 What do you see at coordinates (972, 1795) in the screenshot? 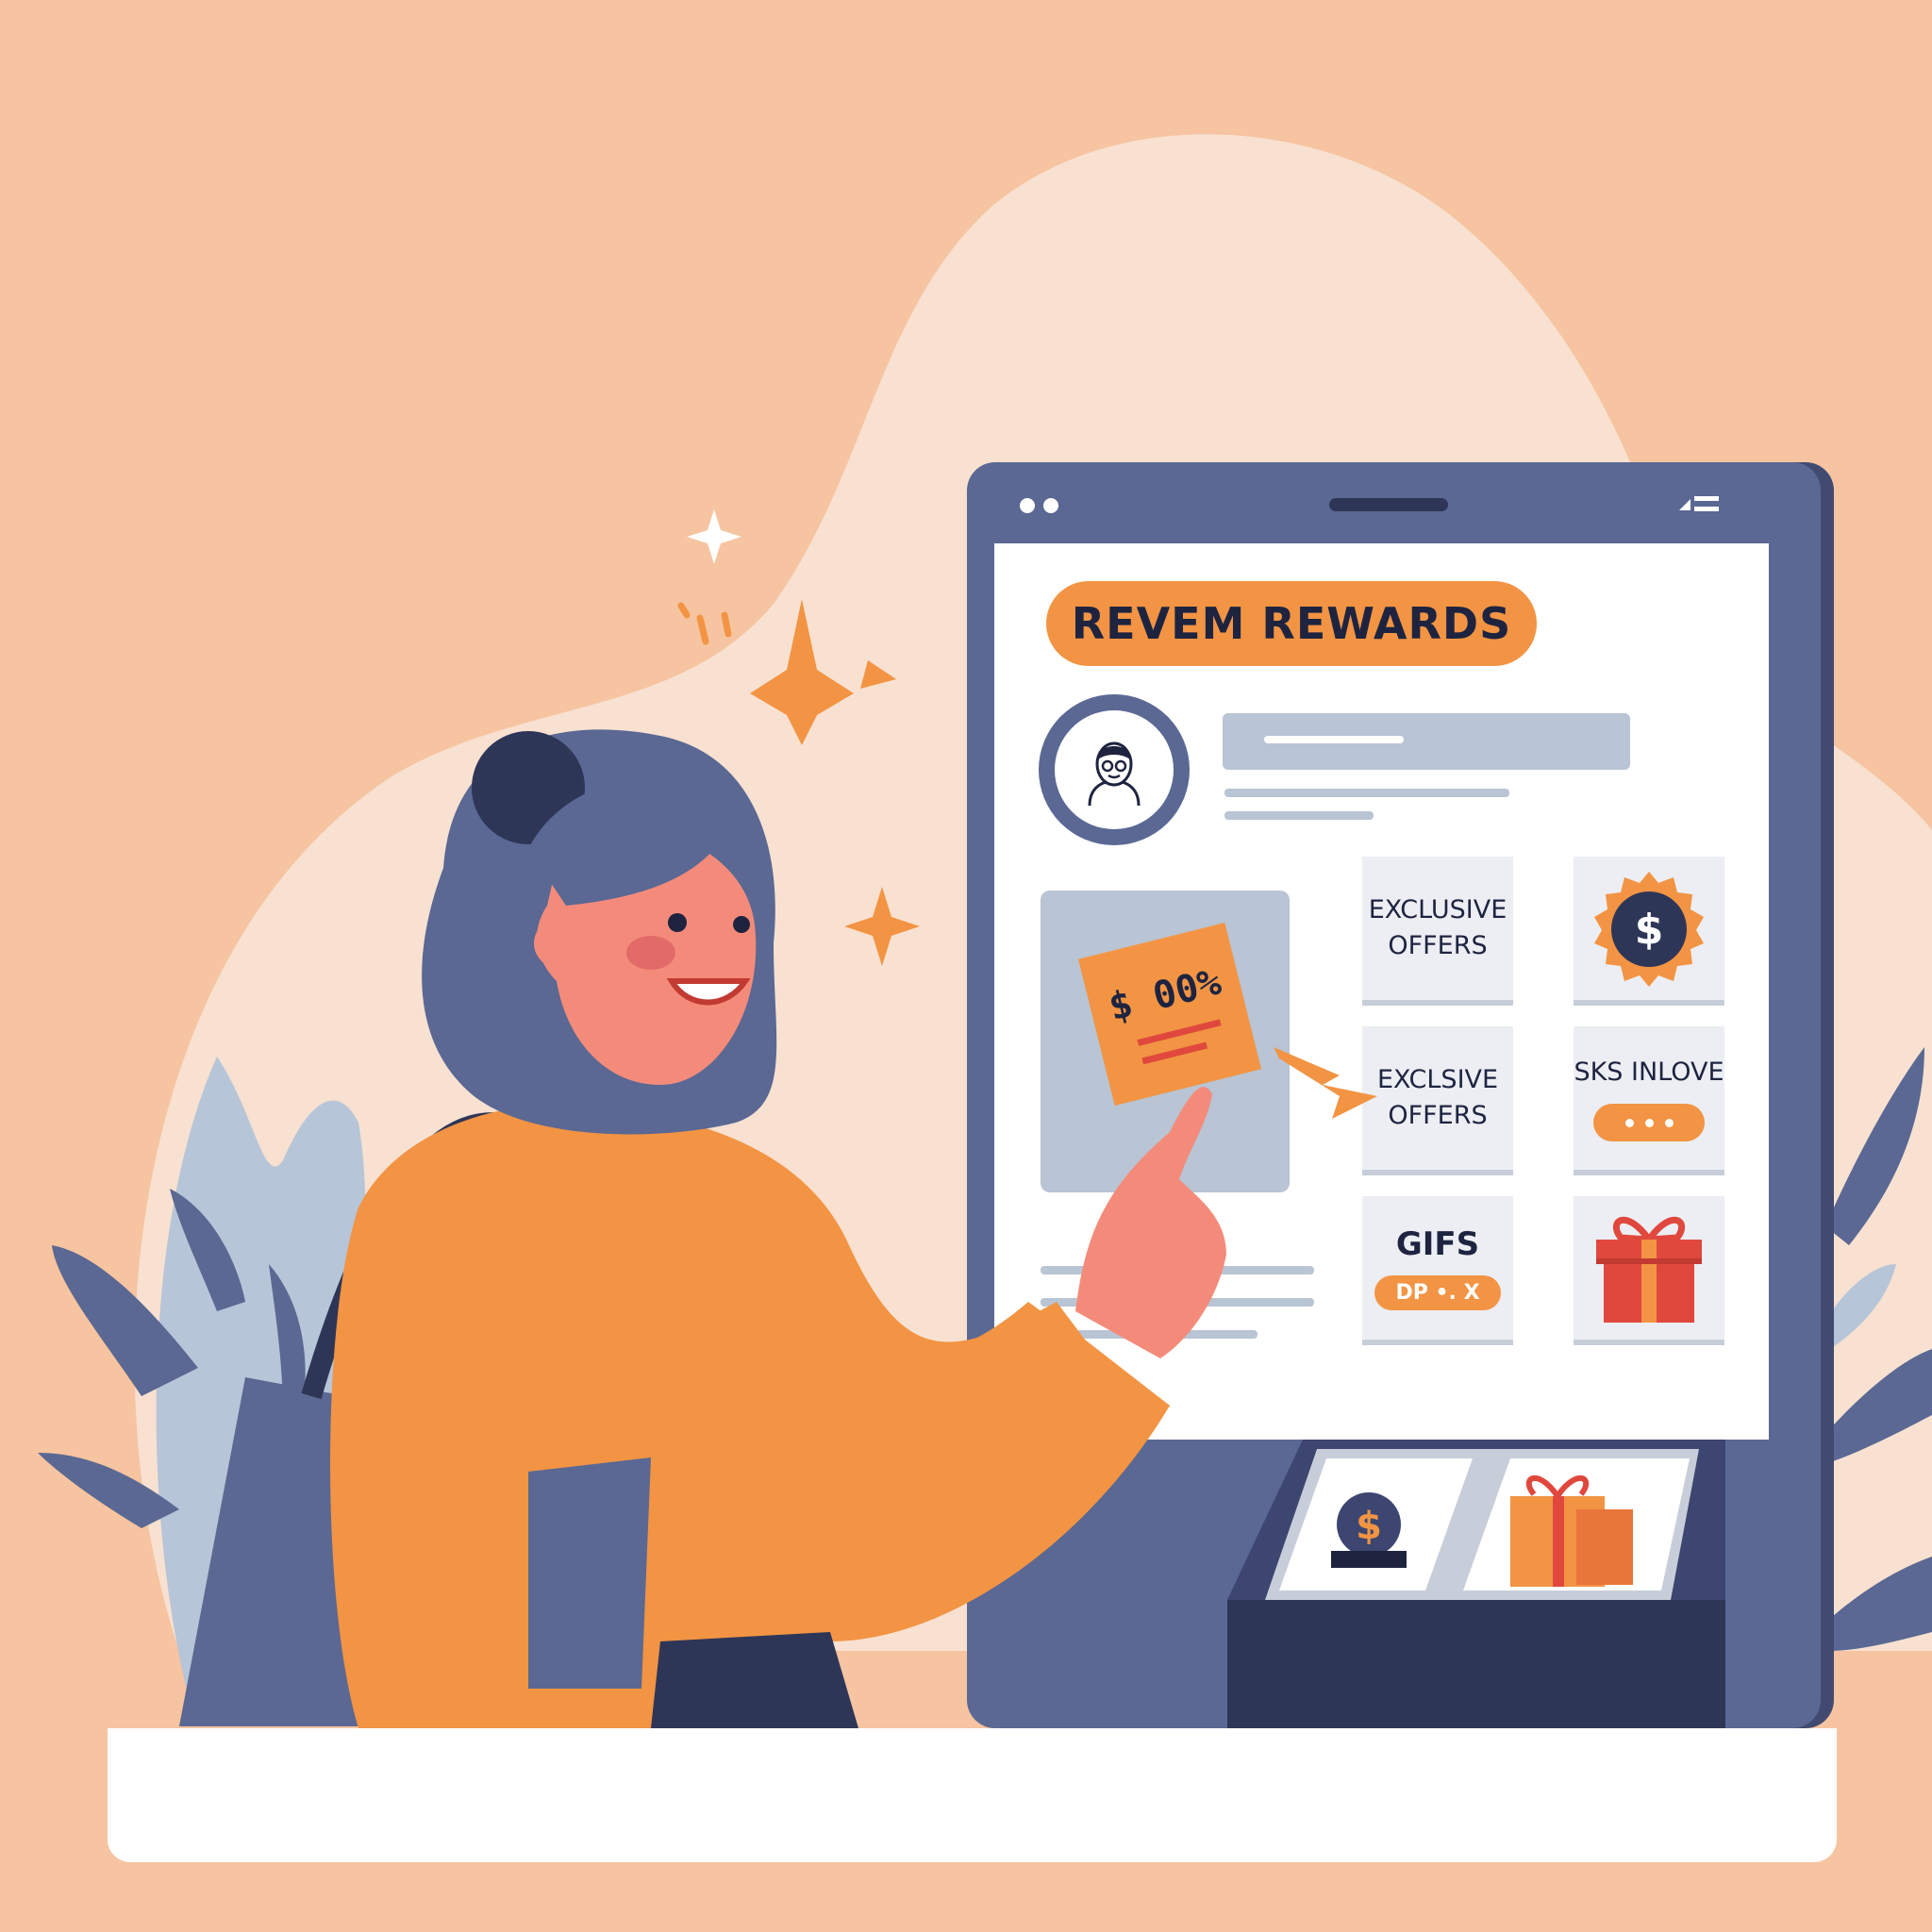
I see `counter-base` at bounding box center [972, 1795].